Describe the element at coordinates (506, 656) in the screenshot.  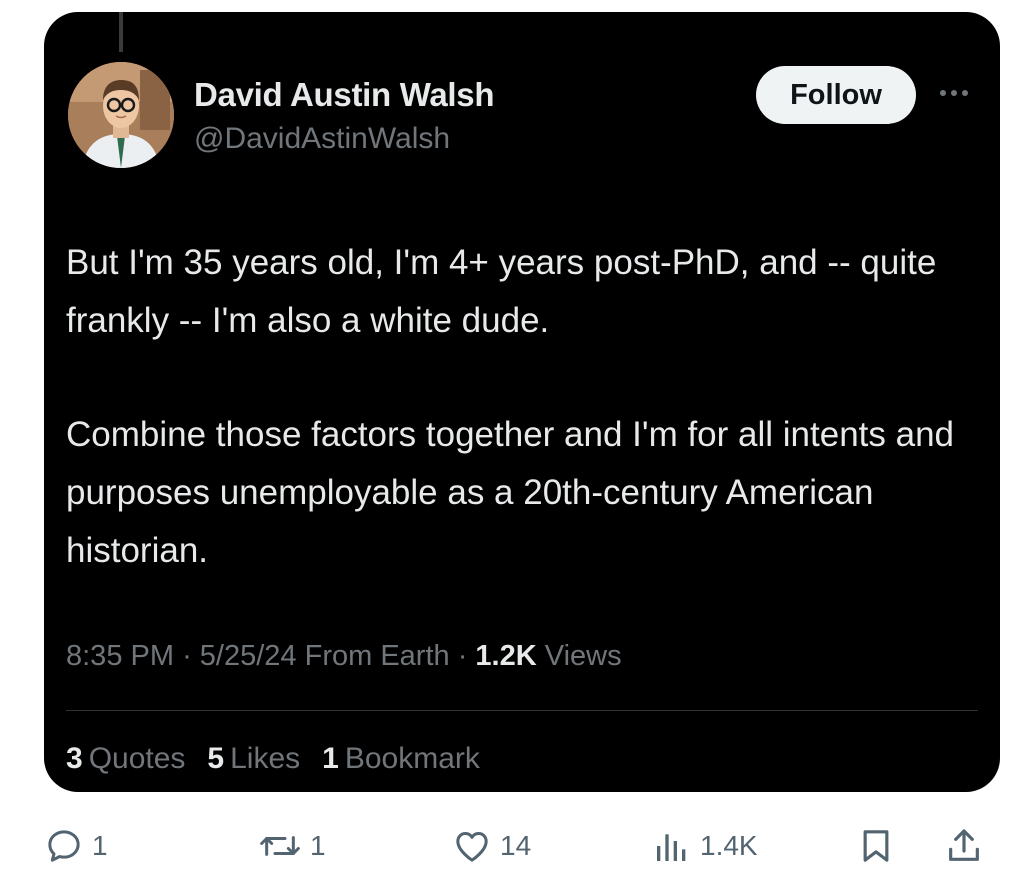
I see `views-count: 1.2K` at that location.